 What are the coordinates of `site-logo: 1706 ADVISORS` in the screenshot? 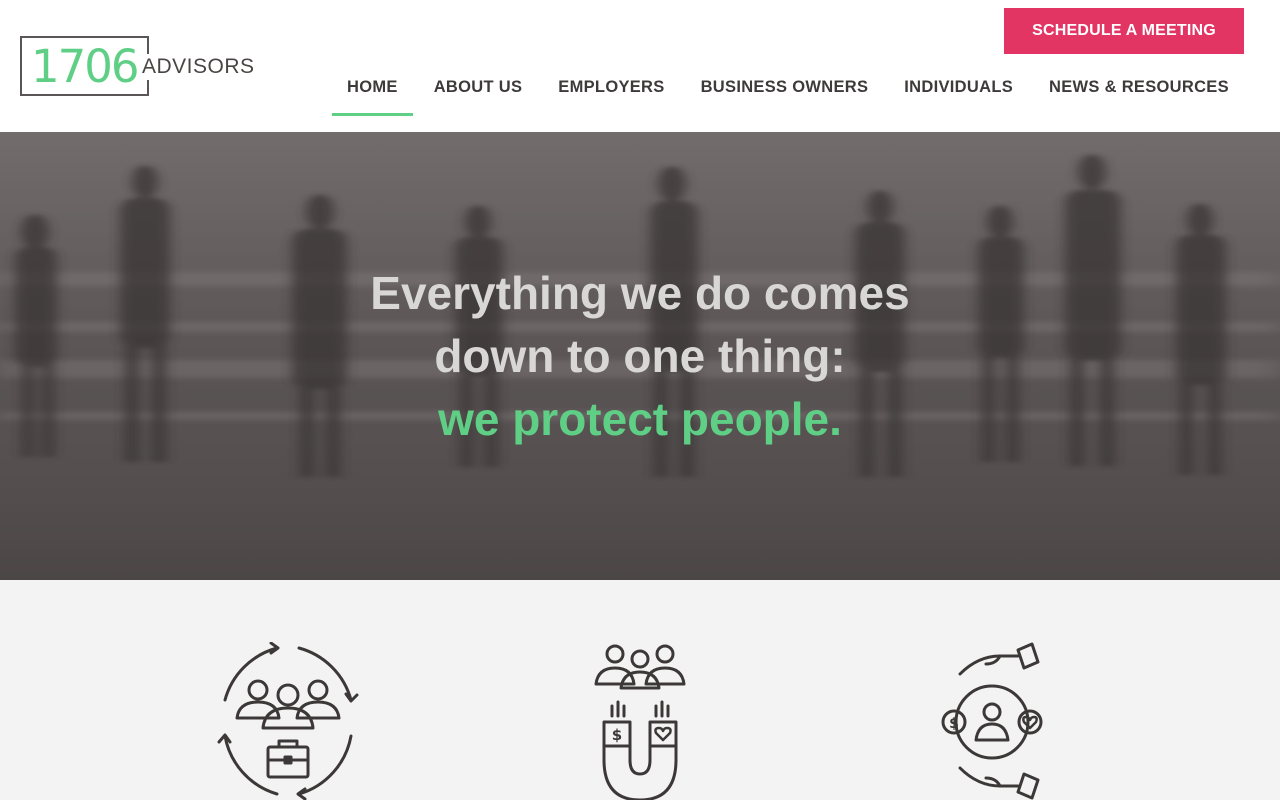 It's located at (137, 66).